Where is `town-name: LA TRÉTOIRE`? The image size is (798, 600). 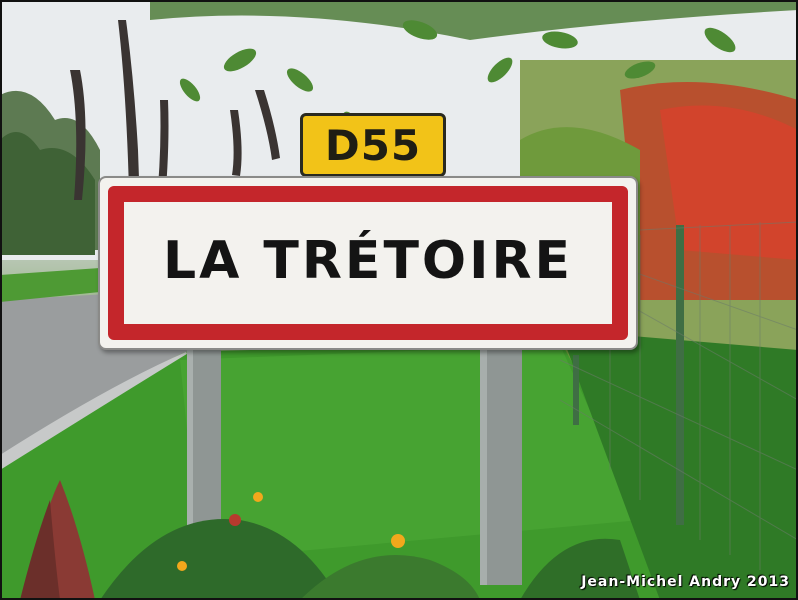
town-name: LA TRÉTOIRE is located at coordinates (368, 261).